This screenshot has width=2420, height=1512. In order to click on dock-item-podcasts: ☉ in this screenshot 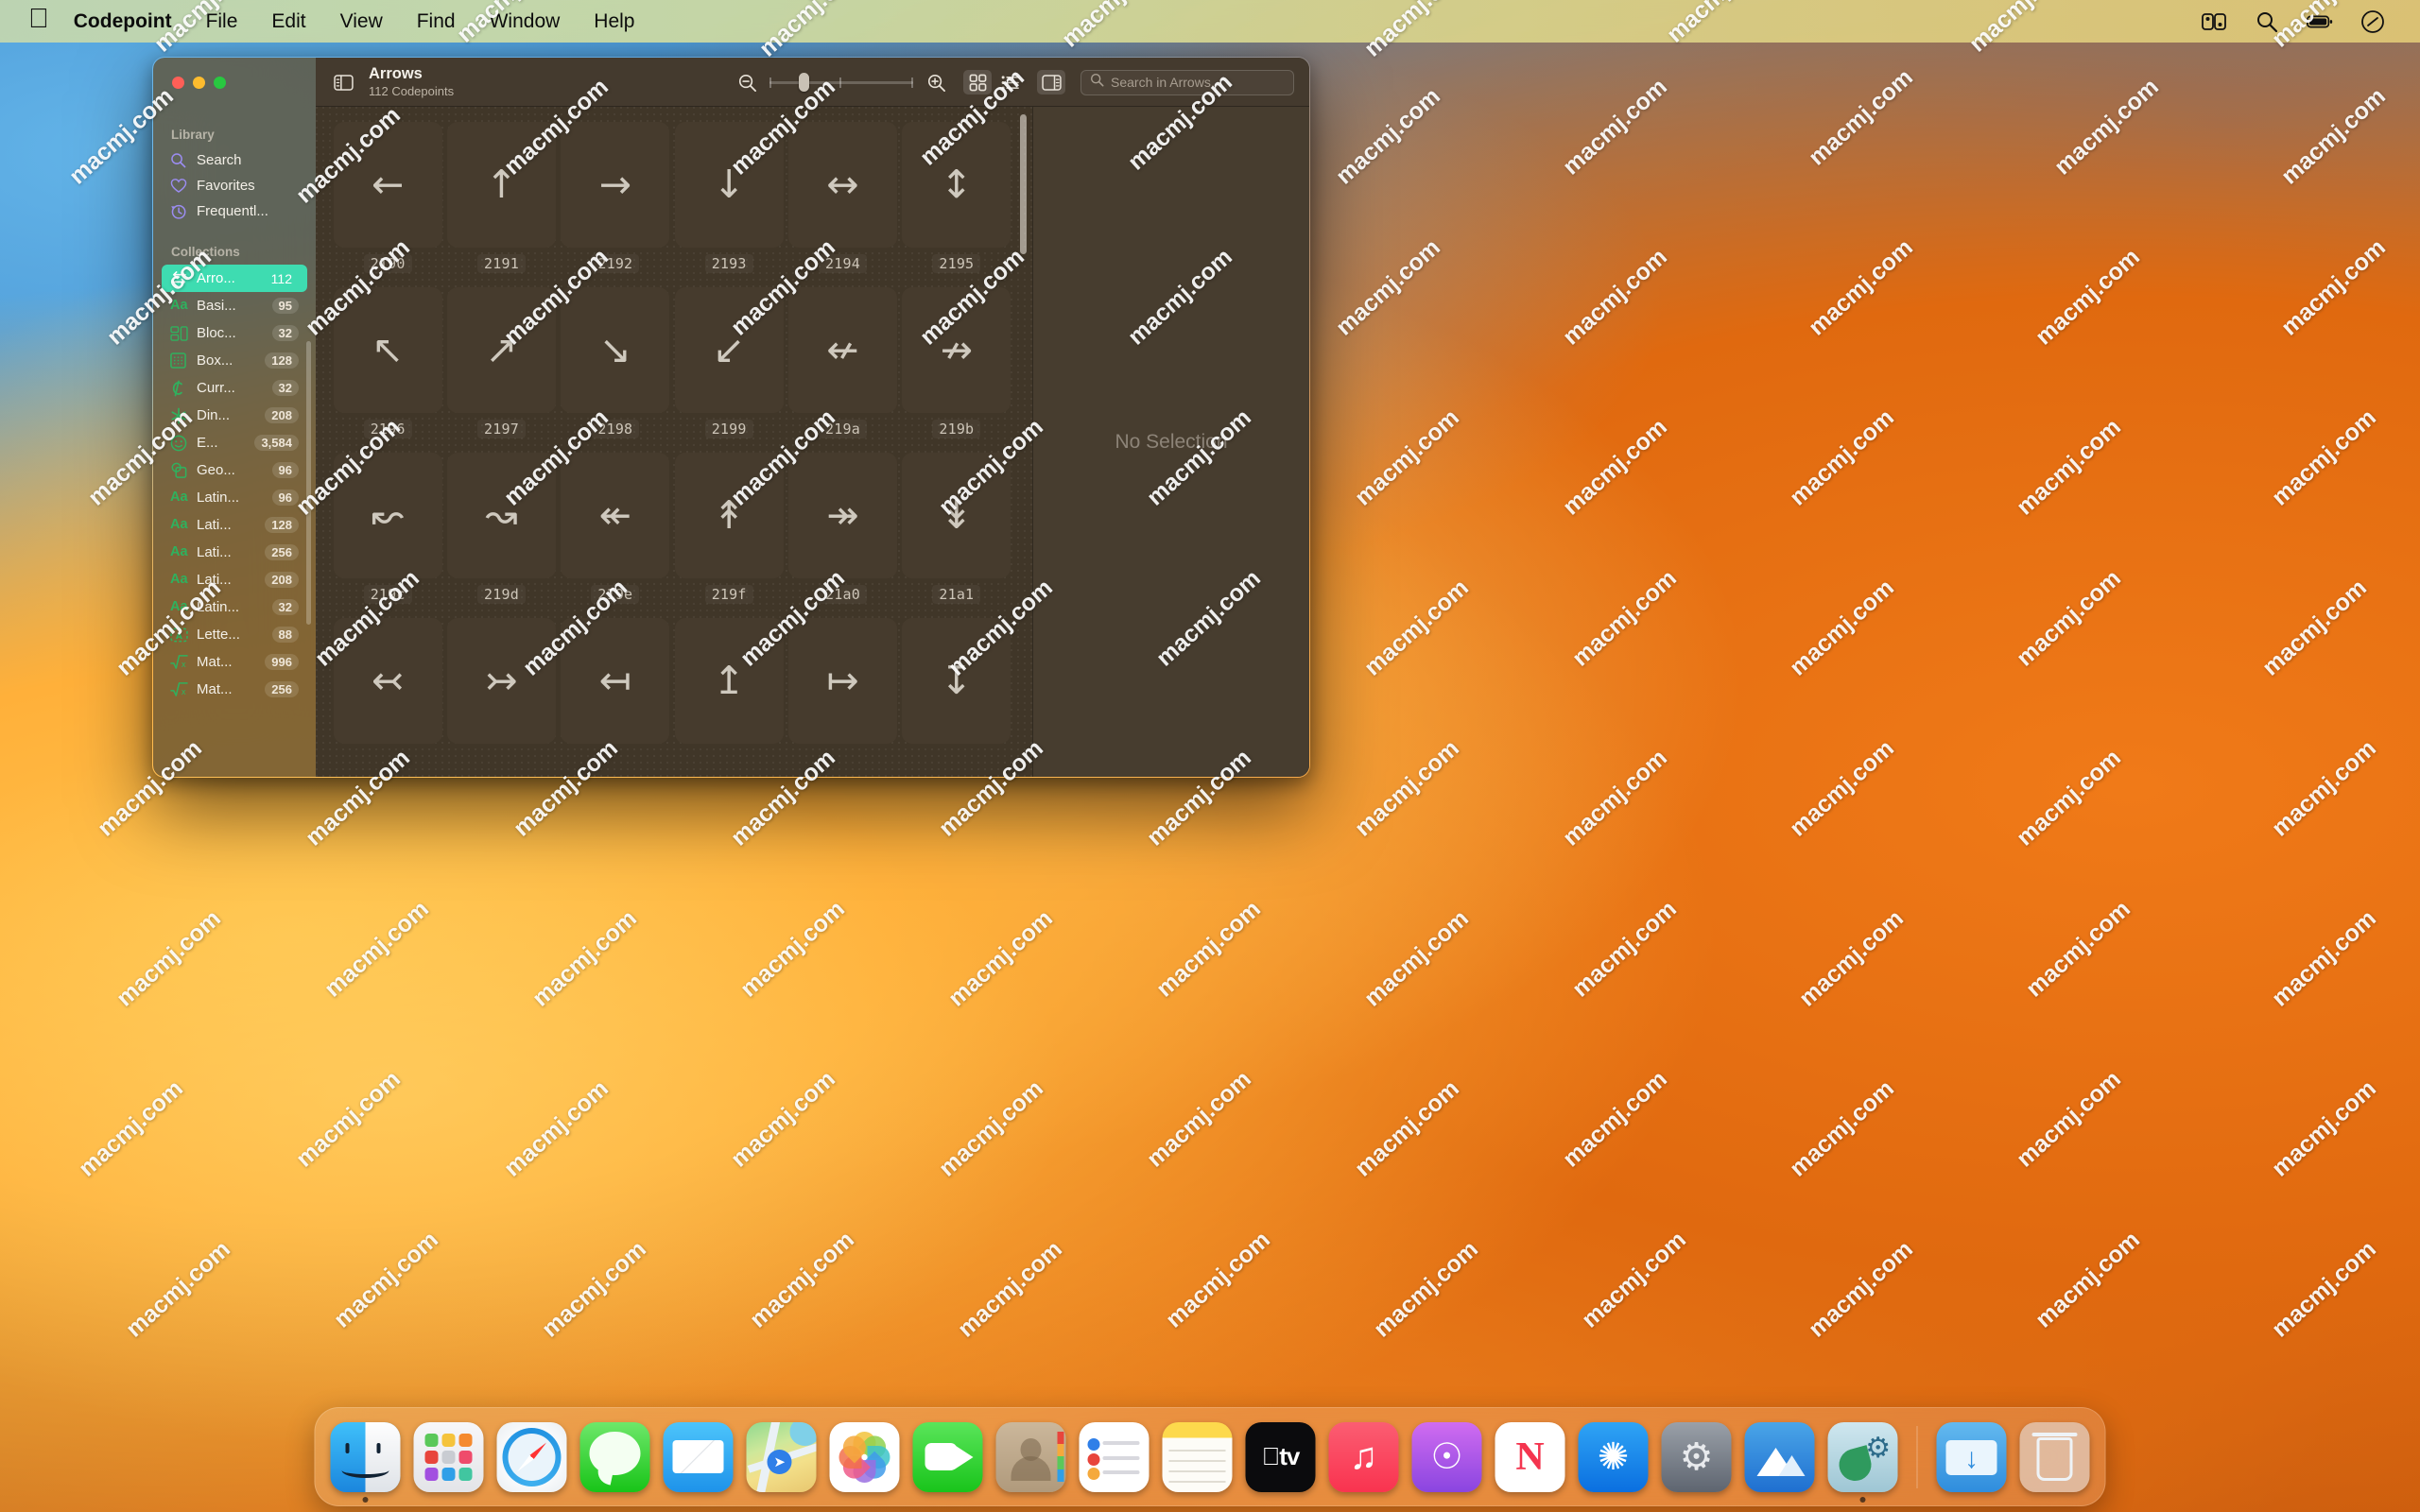, I will do `click(1446, 1456)`.